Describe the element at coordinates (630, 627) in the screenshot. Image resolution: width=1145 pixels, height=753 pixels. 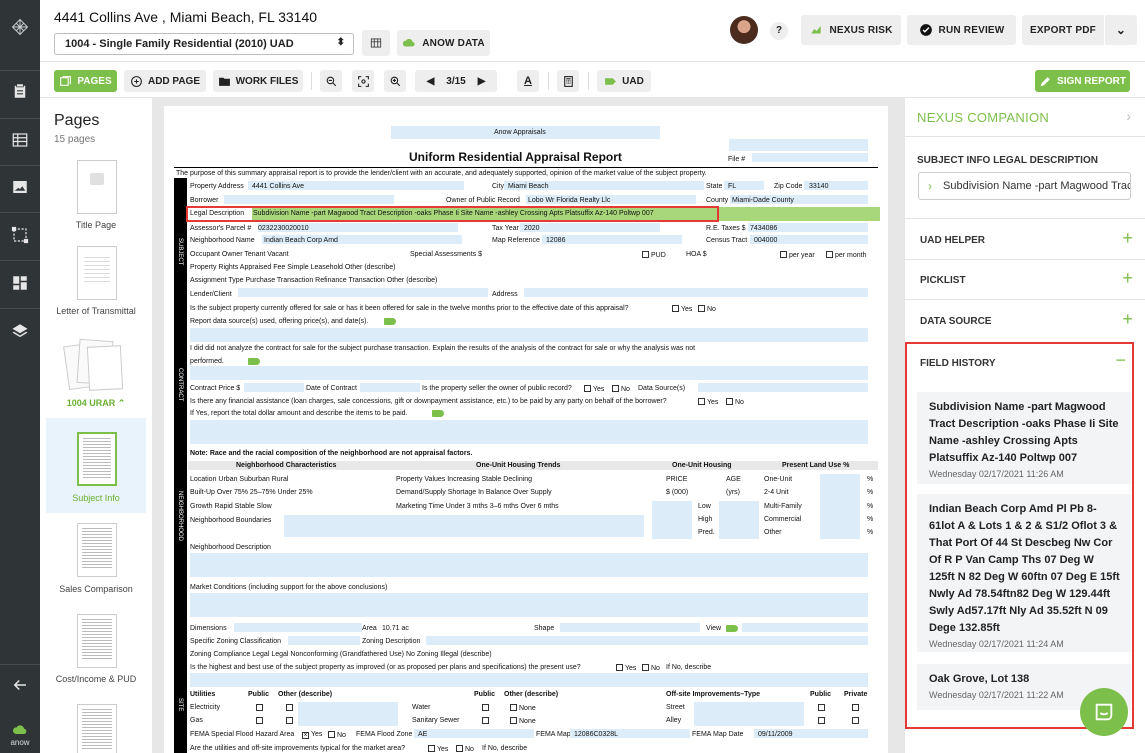
I see `shape-field` at that location.